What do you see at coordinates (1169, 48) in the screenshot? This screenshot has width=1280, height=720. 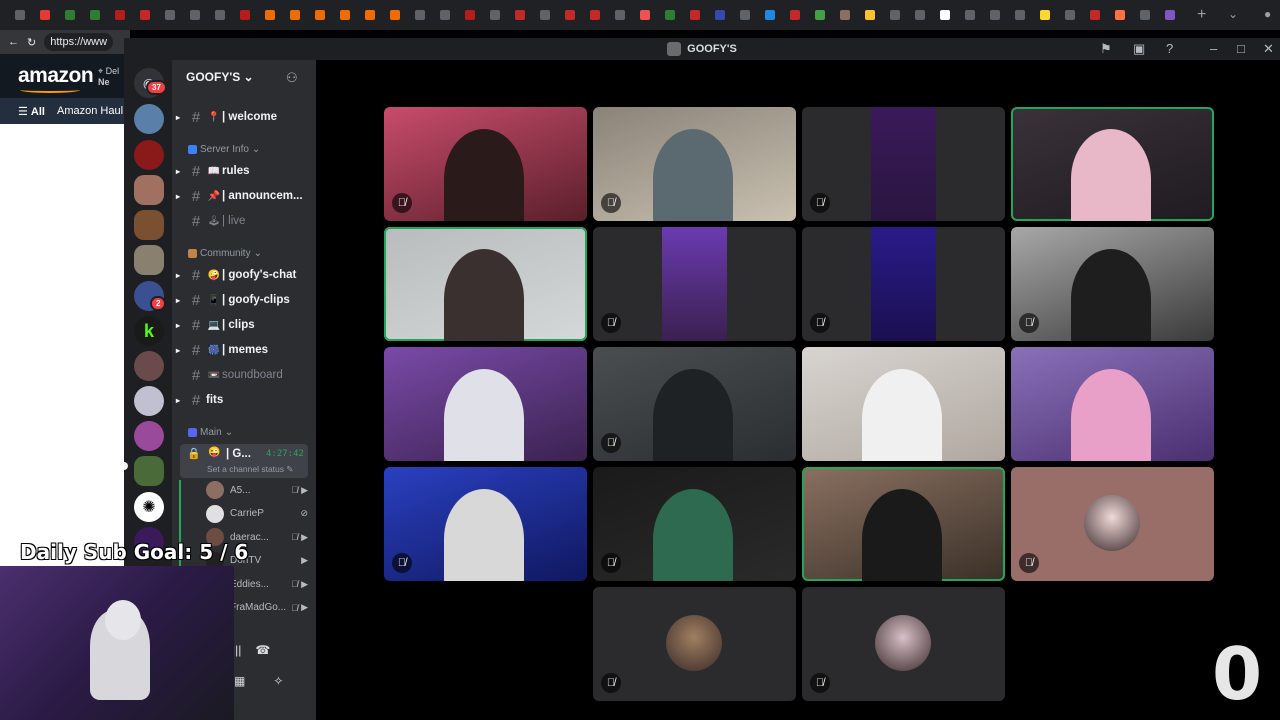 I see `help-icon: ?` at bounding box center [1169, 48].